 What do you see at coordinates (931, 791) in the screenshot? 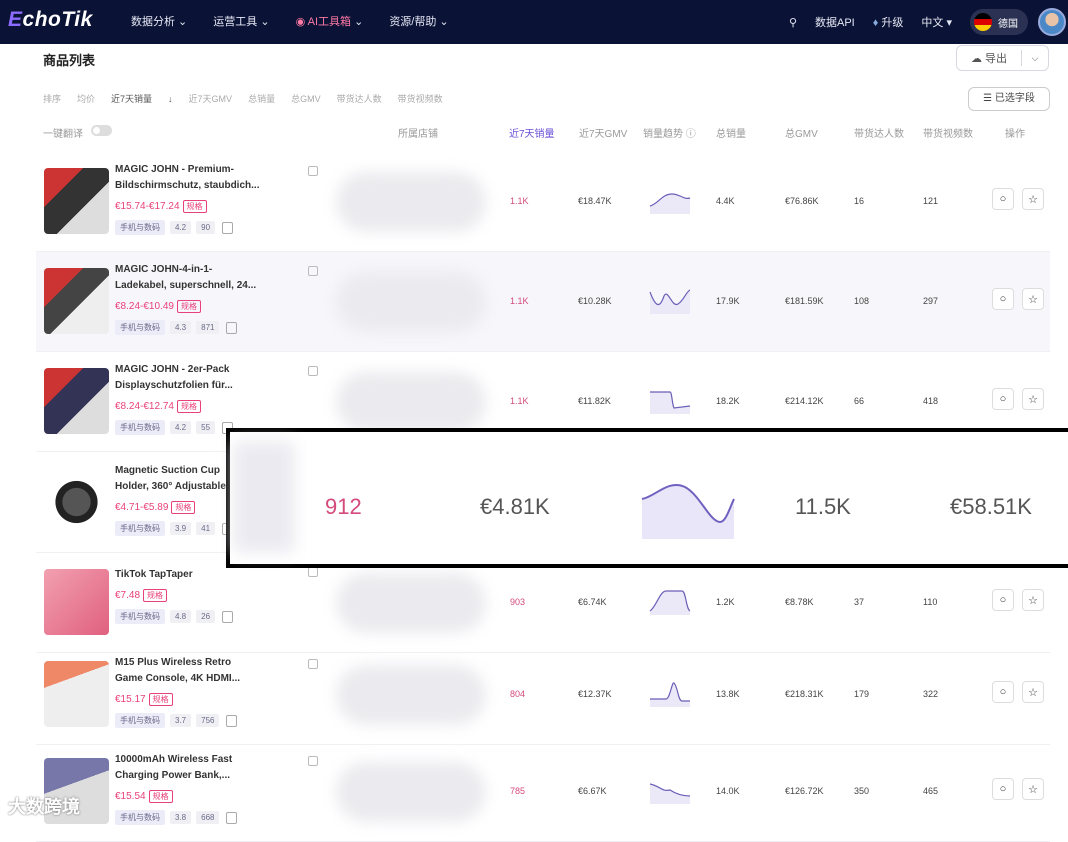
I see `videos-count: 465` at bounding box center [931, 791].